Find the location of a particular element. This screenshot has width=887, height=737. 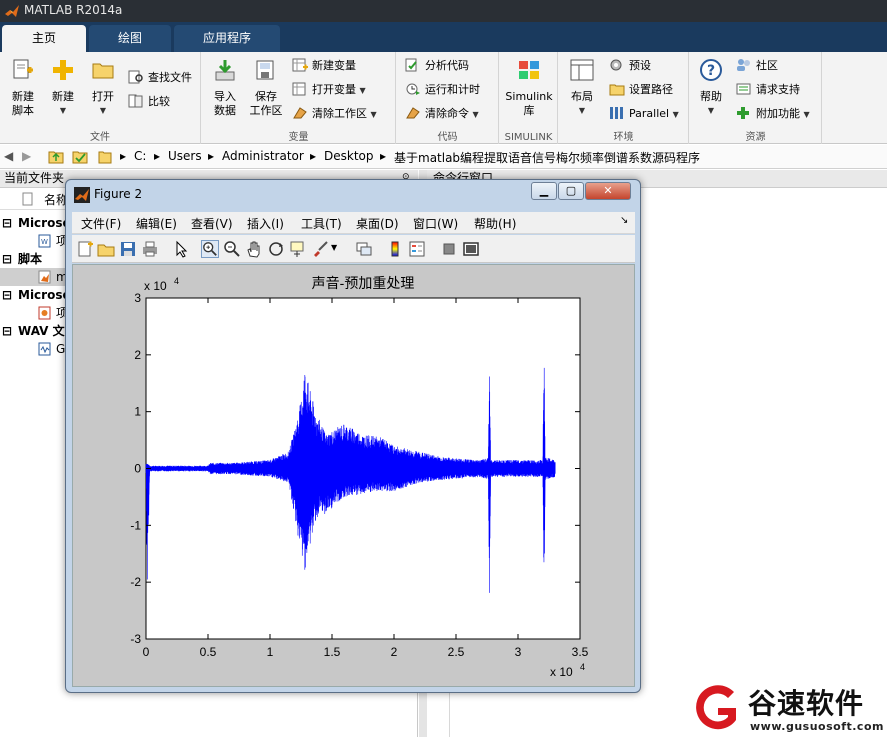

run-and-time-button: 运行和计时 is located at coordinates (442, 90).